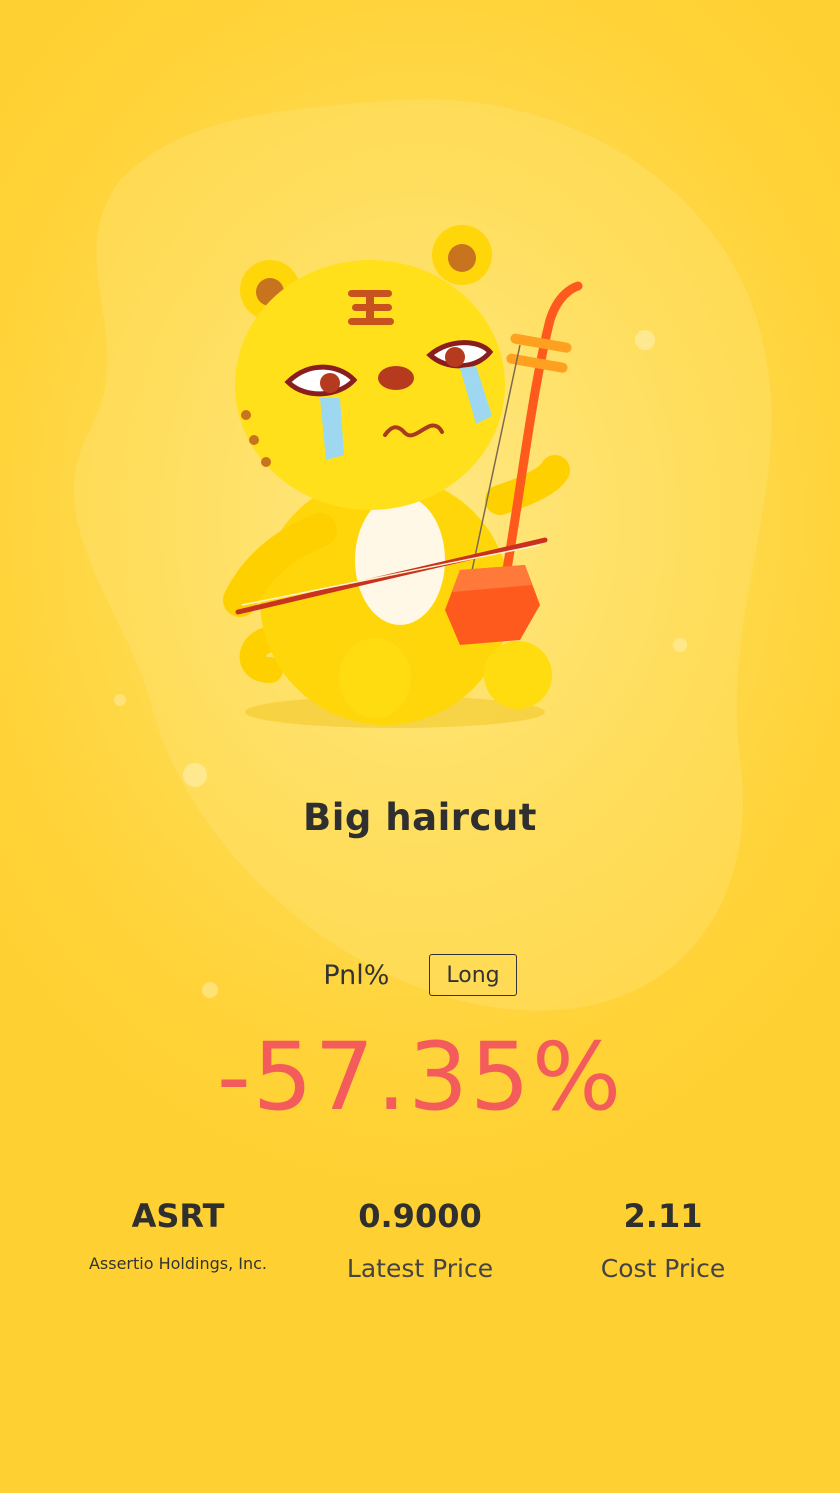  Describe the element at coordinates (420, 975) in the screenshot. I see `pnl-row: Pnl% Long` at that location.